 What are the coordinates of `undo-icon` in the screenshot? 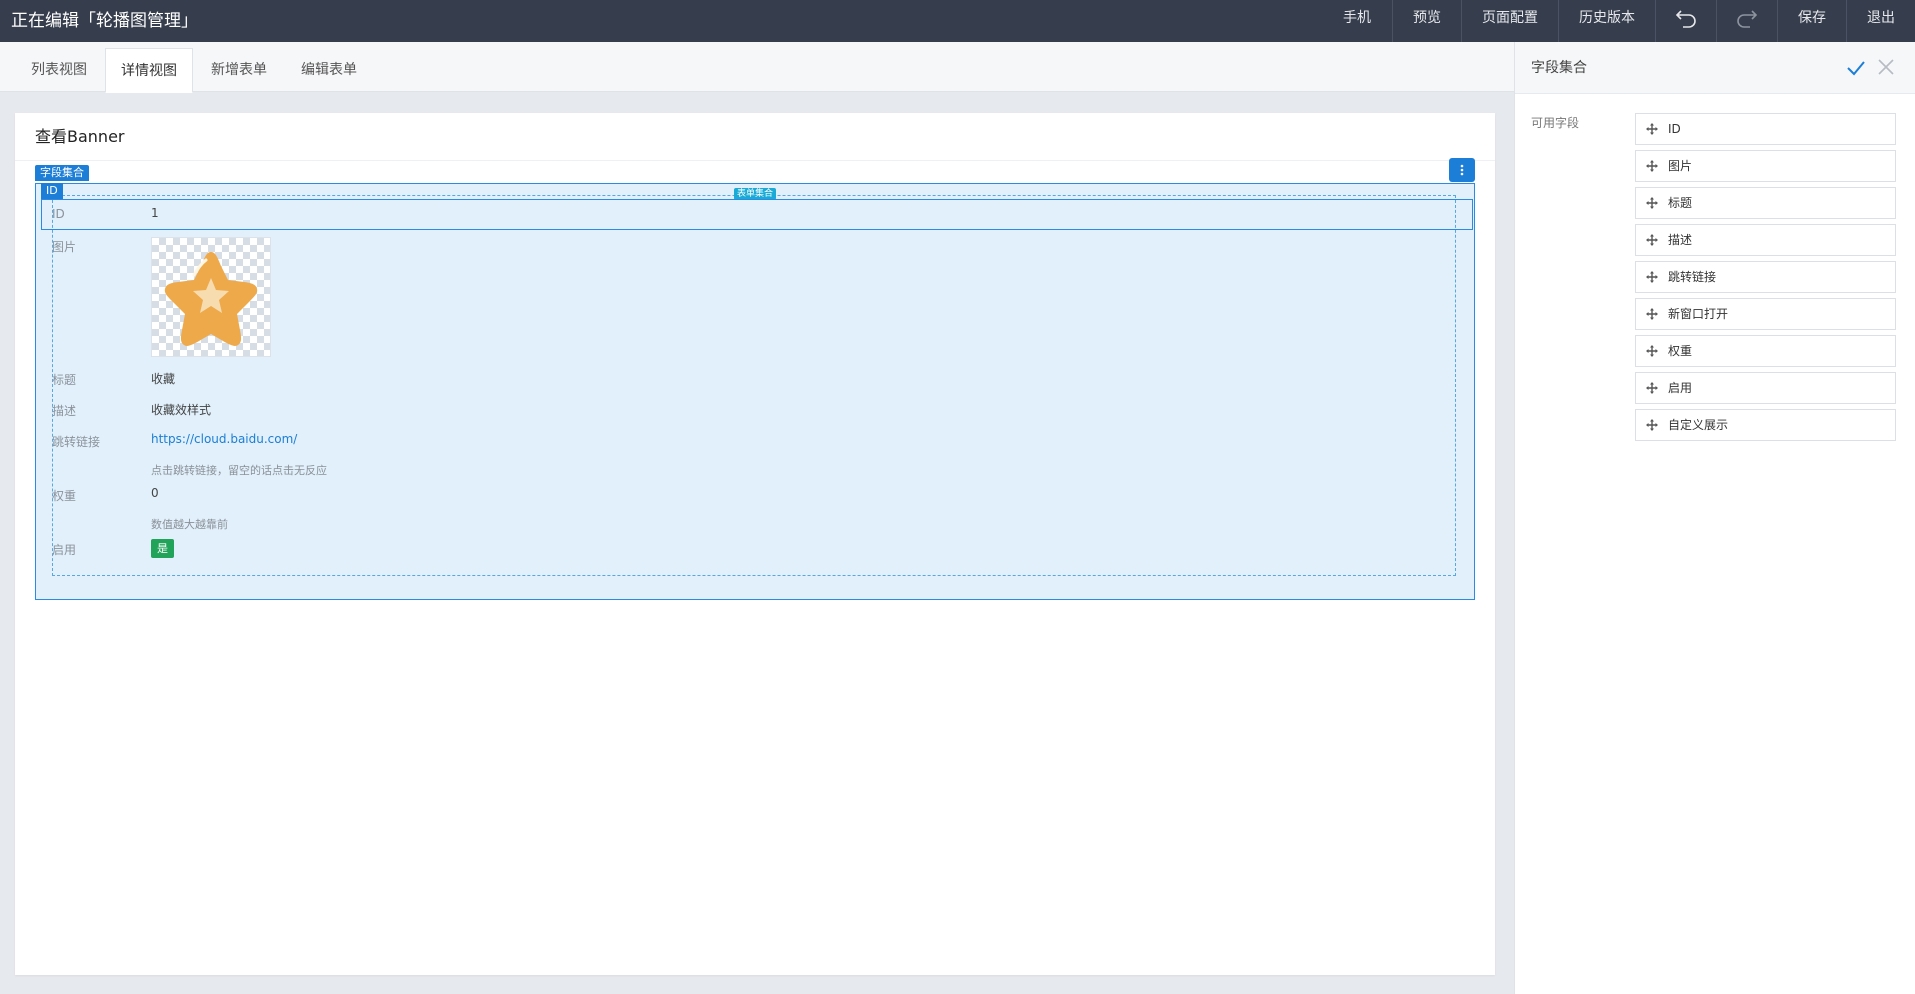 It's located at (1685, 19).